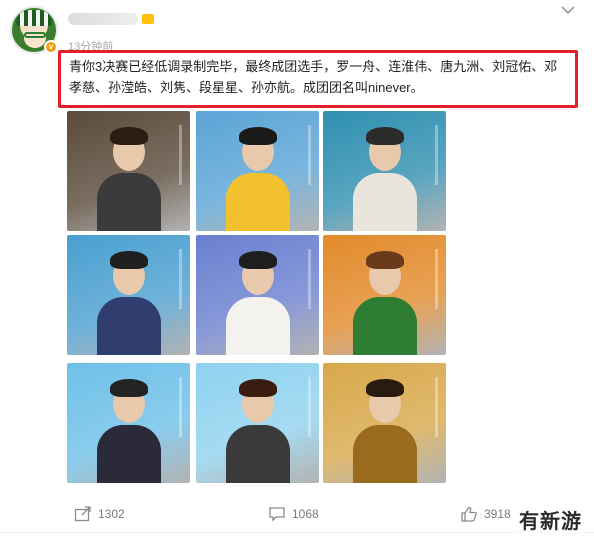 This screenshot has height=540, width=594. I want to click on avatar-glasses, so click(35, 35).